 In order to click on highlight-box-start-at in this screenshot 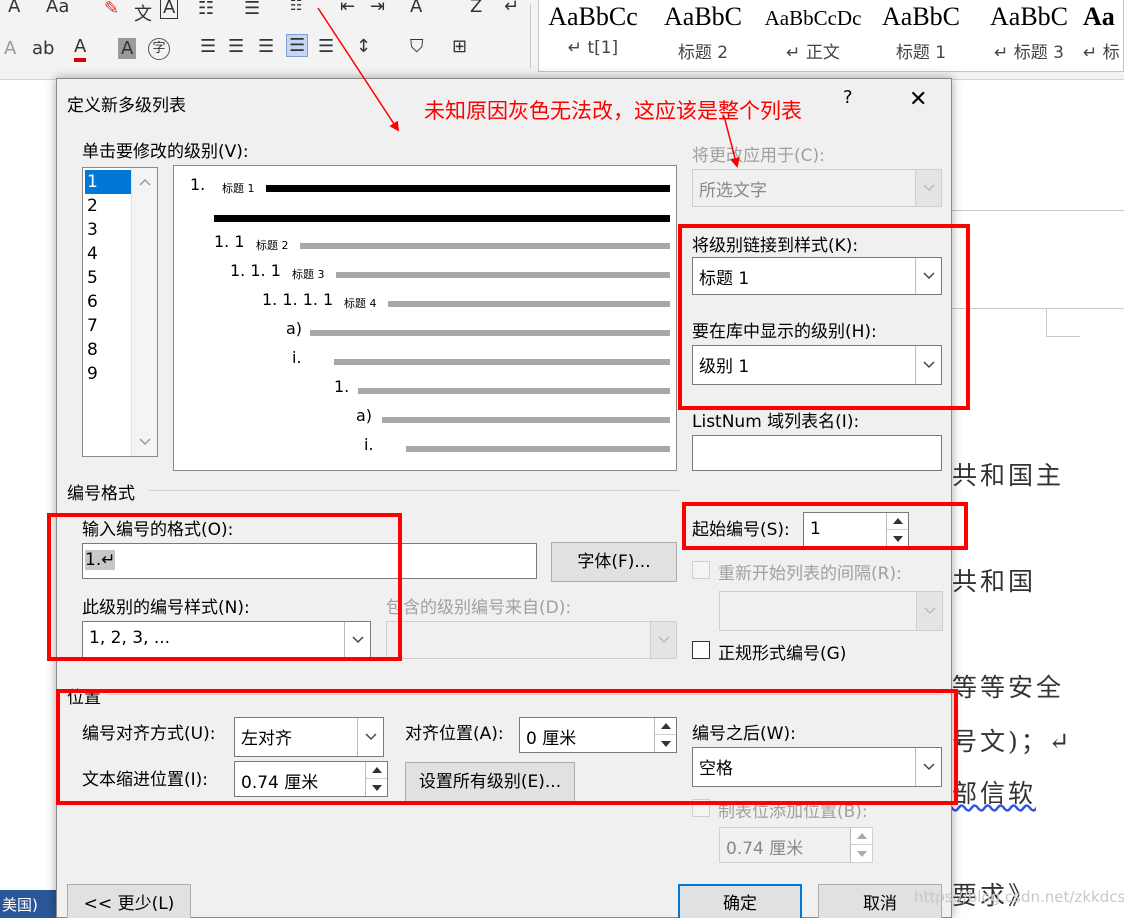, I will do `click(825, 526)`.